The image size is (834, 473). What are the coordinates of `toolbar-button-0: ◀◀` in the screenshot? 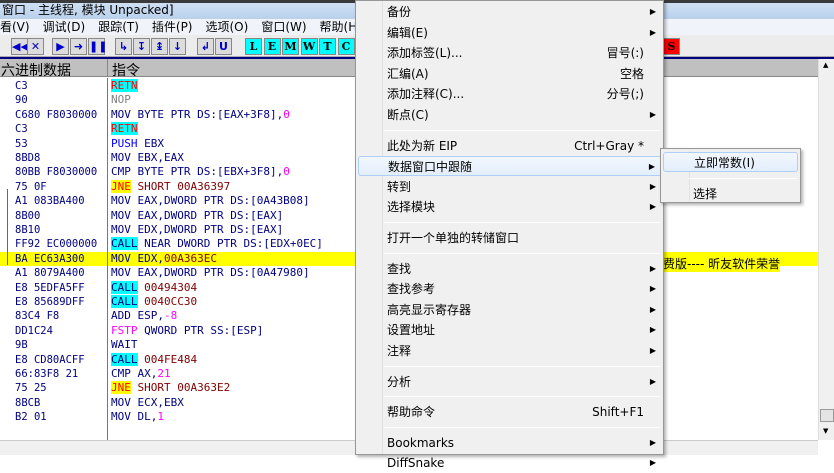 It's located at (20, 46).